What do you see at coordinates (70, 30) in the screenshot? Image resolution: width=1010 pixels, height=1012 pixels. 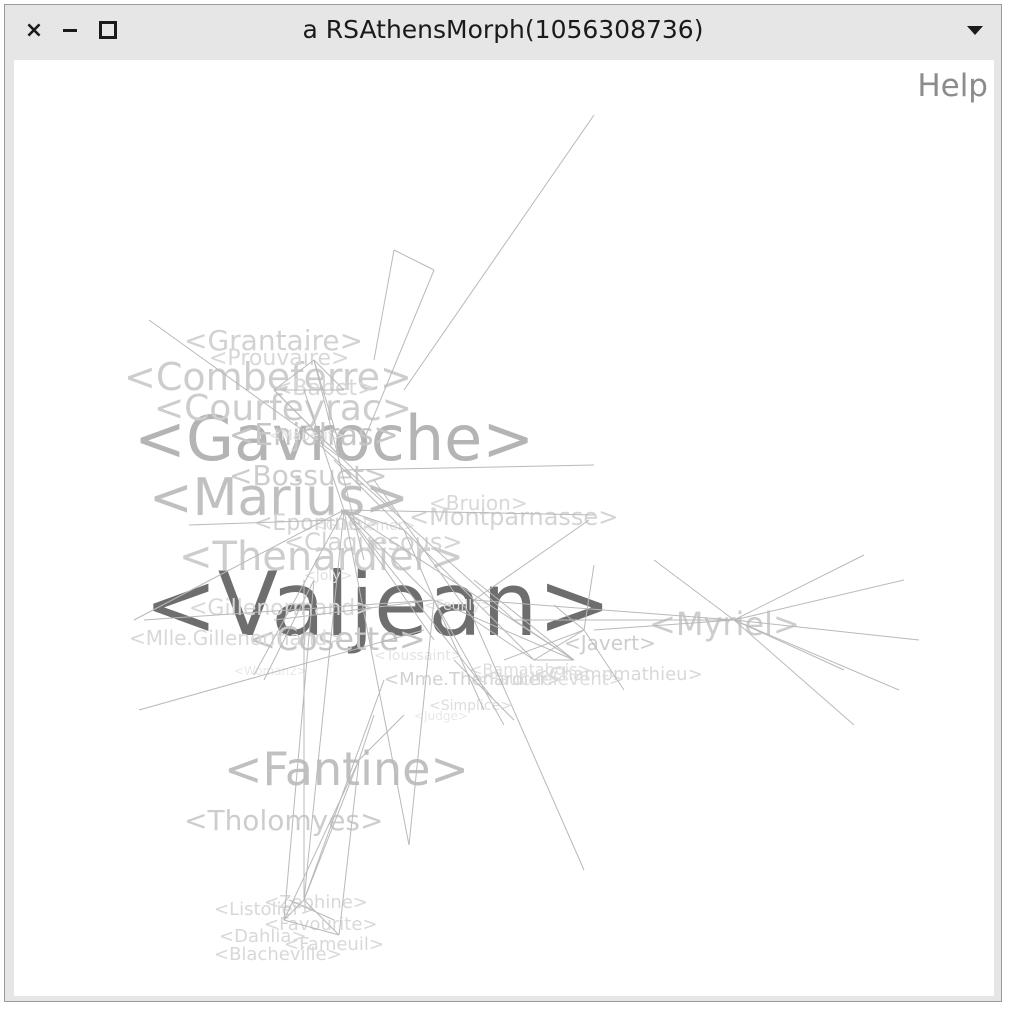 I see `minimize-icon` at bounding box center [70, 30].